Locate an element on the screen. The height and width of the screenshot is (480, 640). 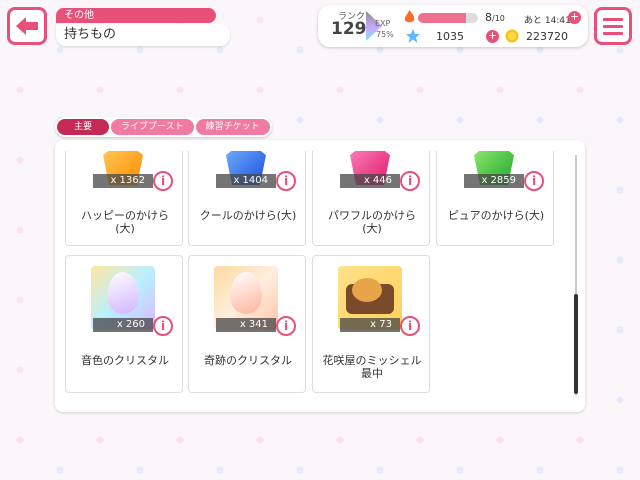
back-arrow-icon is located at coordinates (27, 26).